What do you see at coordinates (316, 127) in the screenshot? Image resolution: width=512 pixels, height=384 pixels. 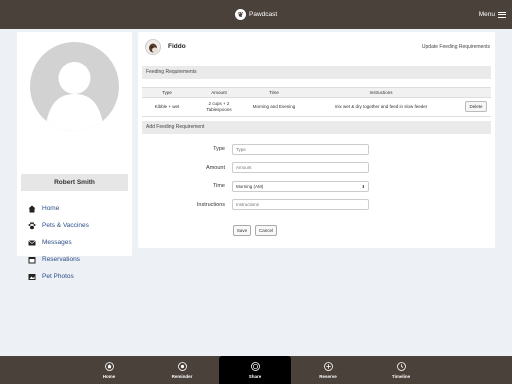 I see `add-feeding-header: Add Feeding Requirement` at bounding box center [316, 127].